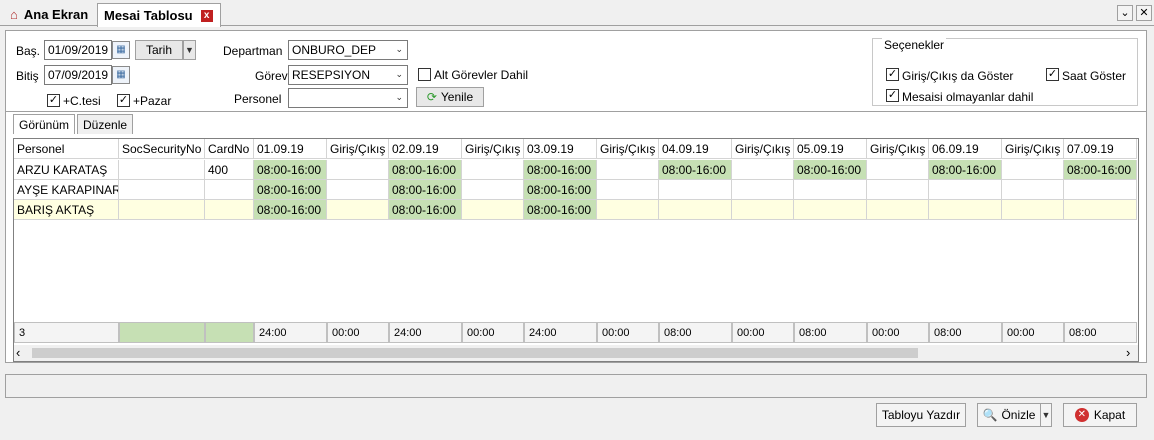 The height and width of the screenshot is (440, 1154). I want to click on date-button: Tarih, so click(159, 50).